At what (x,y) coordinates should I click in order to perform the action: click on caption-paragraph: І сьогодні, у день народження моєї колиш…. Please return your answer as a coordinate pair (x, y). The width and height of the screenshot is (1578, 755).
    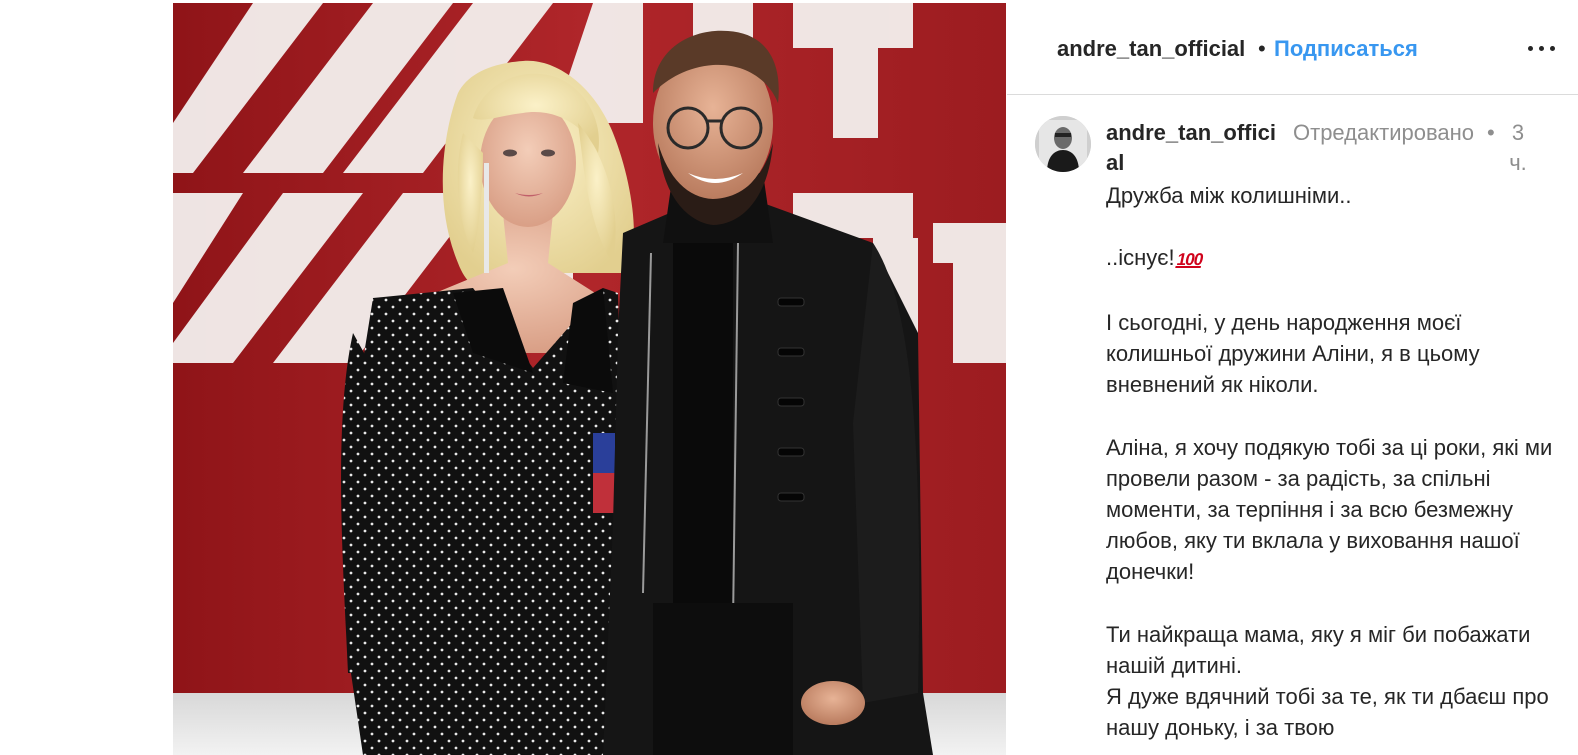
    Looking at the image, I should click on (1293, 353).